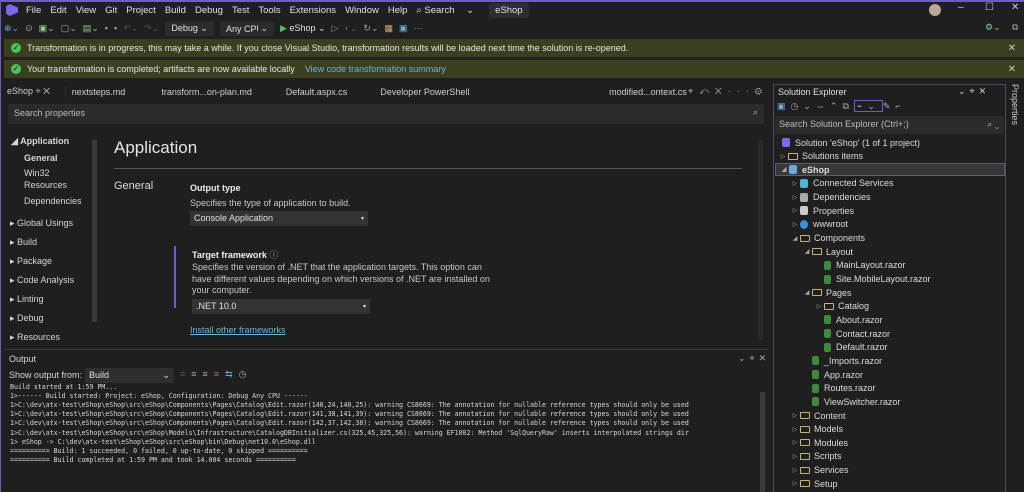 This screenshot has height=492, width=1024. Describe the element at coordinates (196, 374) in the screenshot. I see `prev-message-icon: ≡` at that location.